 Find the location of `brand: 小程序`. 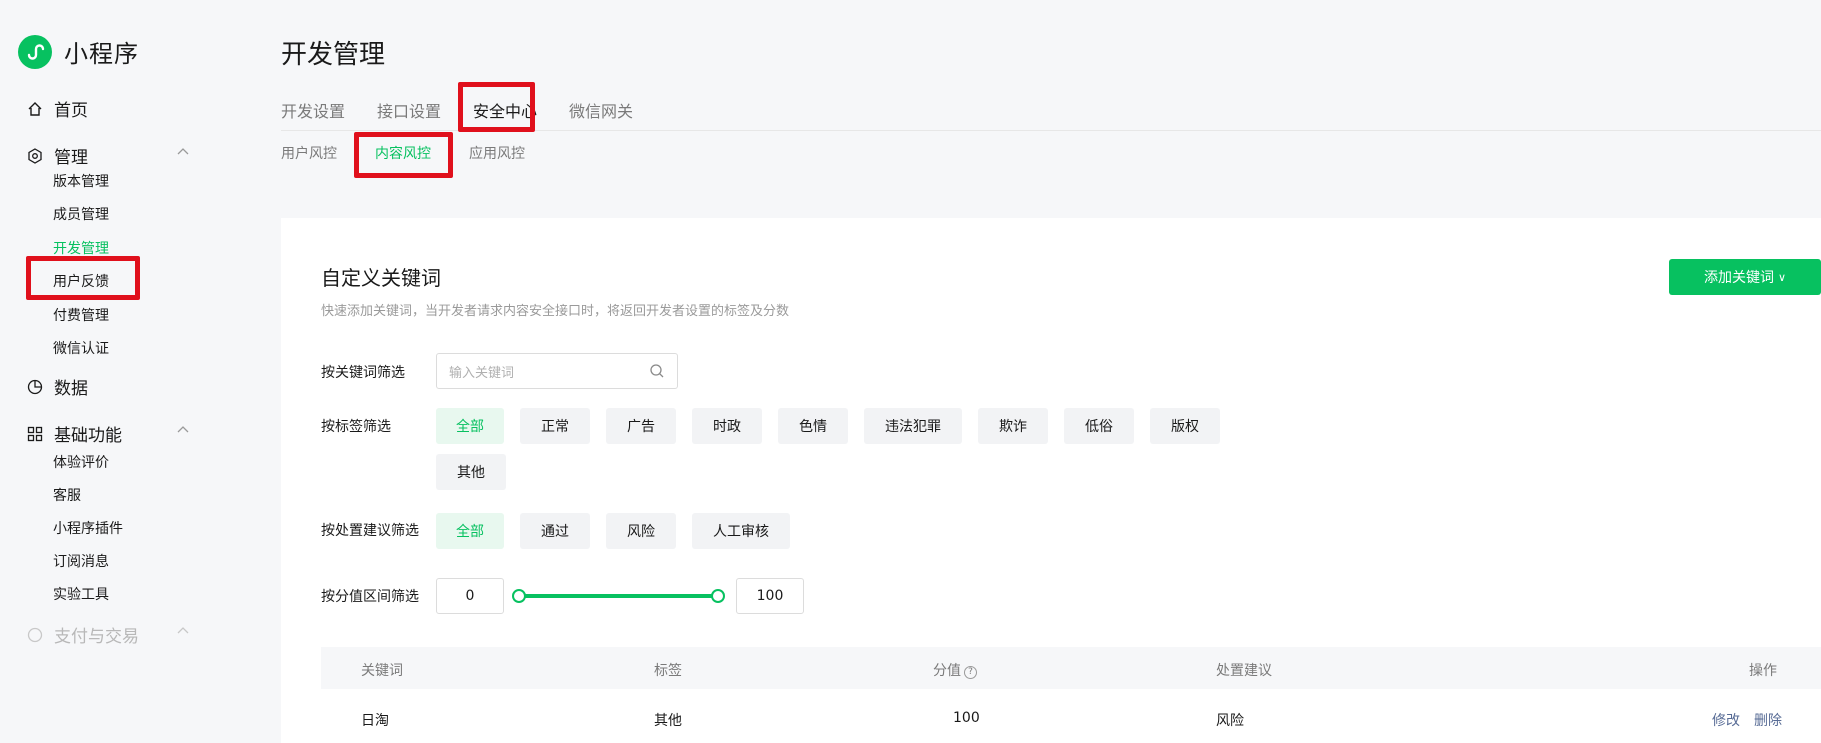

brand: 小程序 is located at coordinates (78, 51).